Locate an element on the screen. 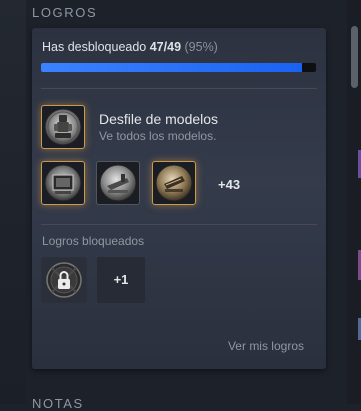 The height and width of the screenshot is (411, 361). padlock-icon is located at coordinates (64, 280).